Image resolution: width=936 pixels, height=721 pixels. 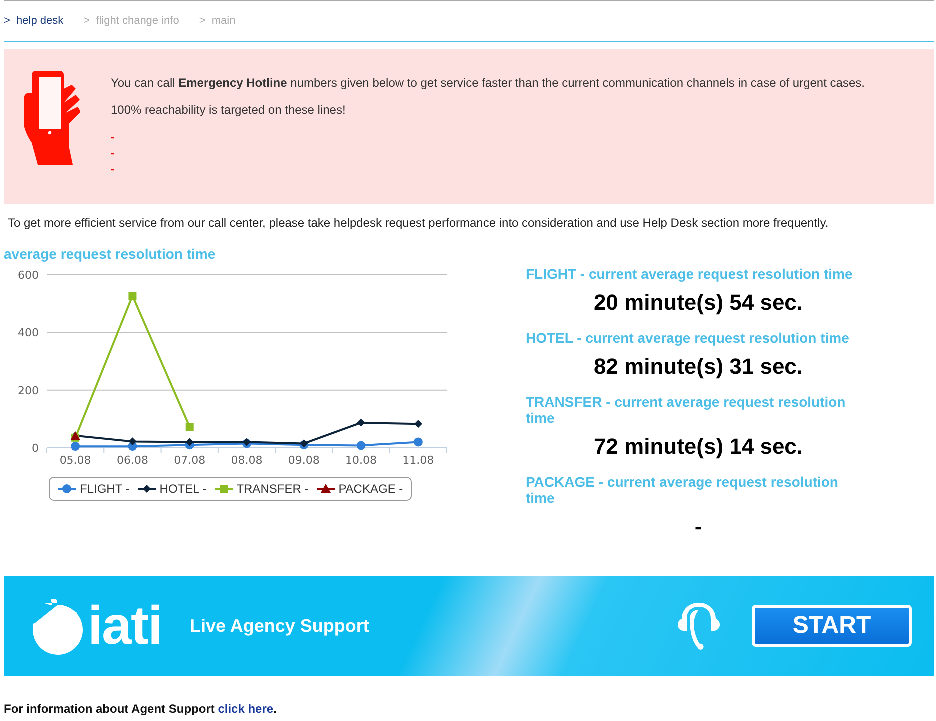 What do you see at coordinates (76, 460) in the screenshot?
I see `x-tick-label: 05.08` at bounding box center [76, 460].